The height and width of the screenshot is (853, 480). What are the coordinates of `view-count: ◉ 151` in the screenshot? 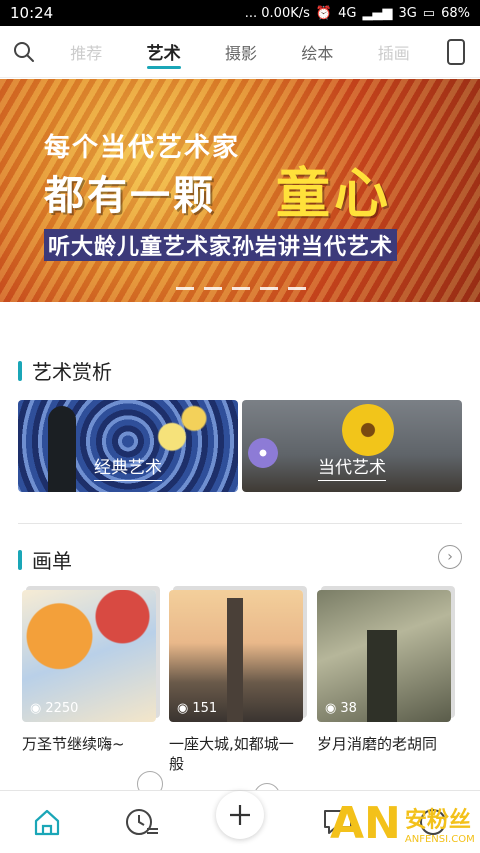 It's located at (197, 708).